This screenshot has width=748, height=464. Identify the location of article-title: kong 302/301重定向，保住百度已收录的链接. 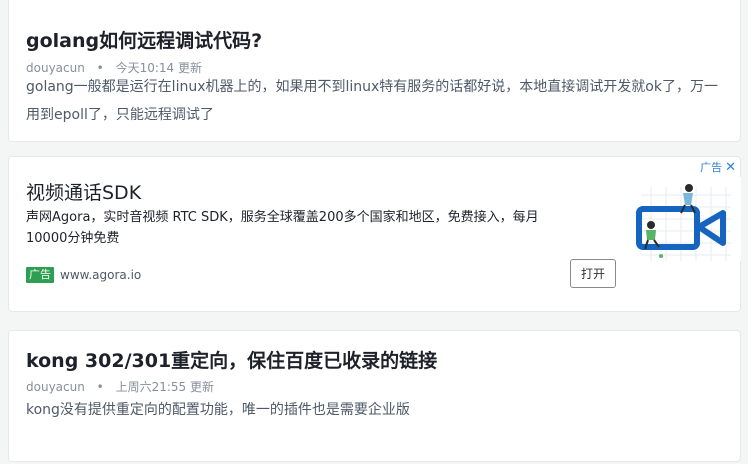
(231, 359).